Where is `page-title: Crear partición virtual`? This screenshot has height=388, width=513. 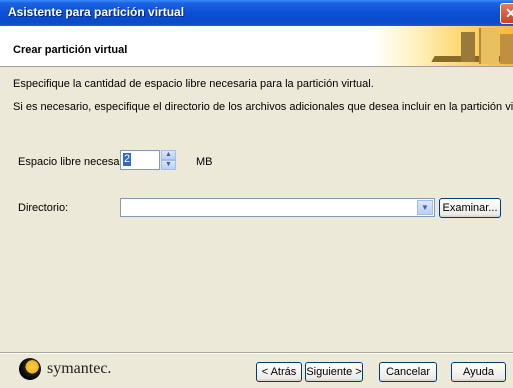
page-title: Crear partición virtual is located at coordinates (70, 50).